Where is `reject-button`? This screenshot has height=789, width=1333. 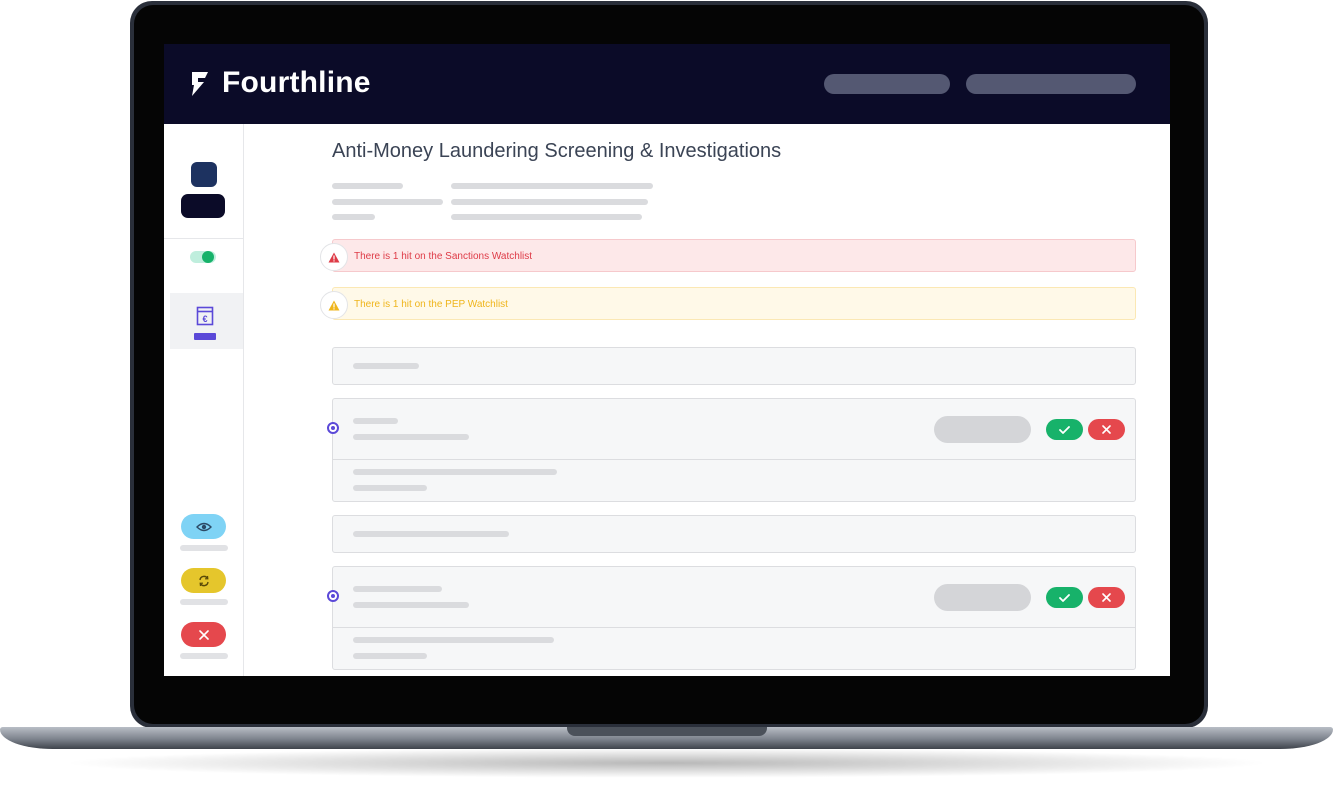 reject-button is located at coordinates (203, 634).